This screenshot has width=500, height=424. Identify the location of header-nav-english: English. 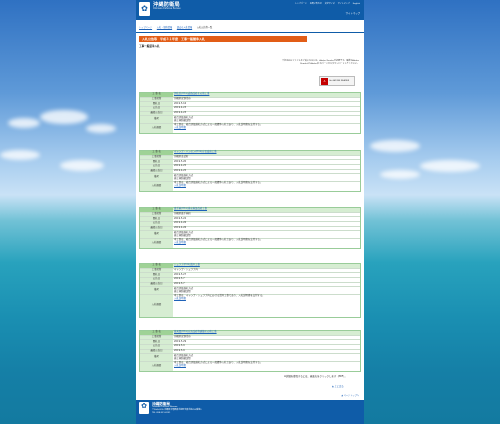
(356, 4).